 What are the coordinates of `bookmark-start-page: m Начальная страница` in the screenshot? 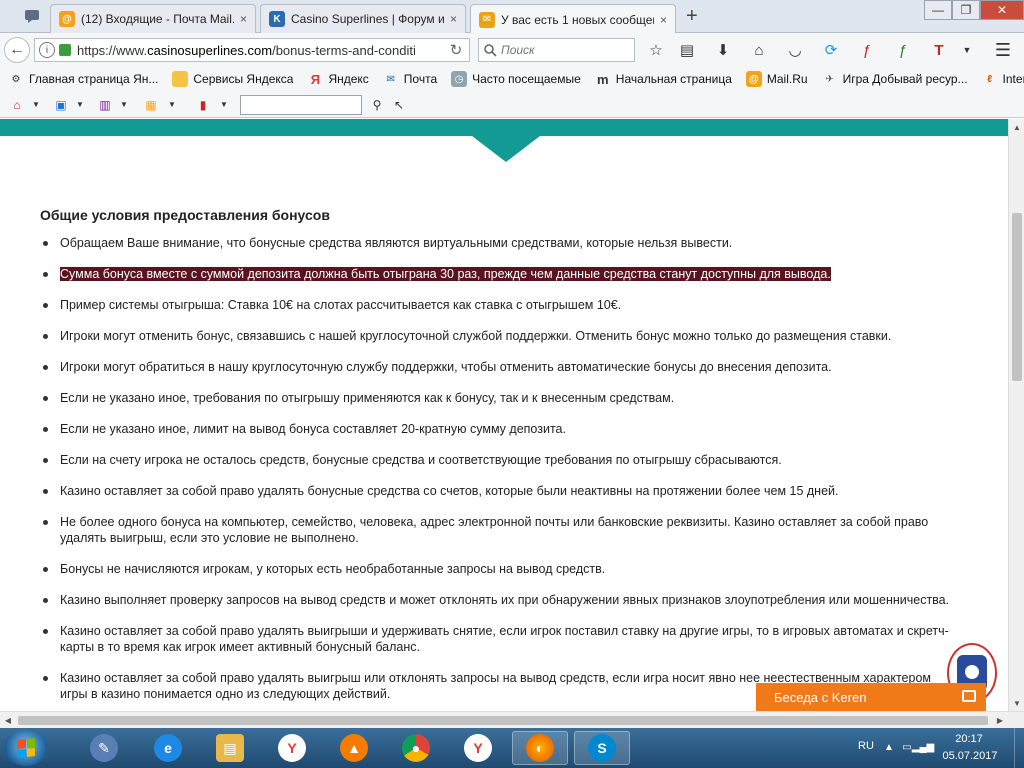 It's located at (663, 79).